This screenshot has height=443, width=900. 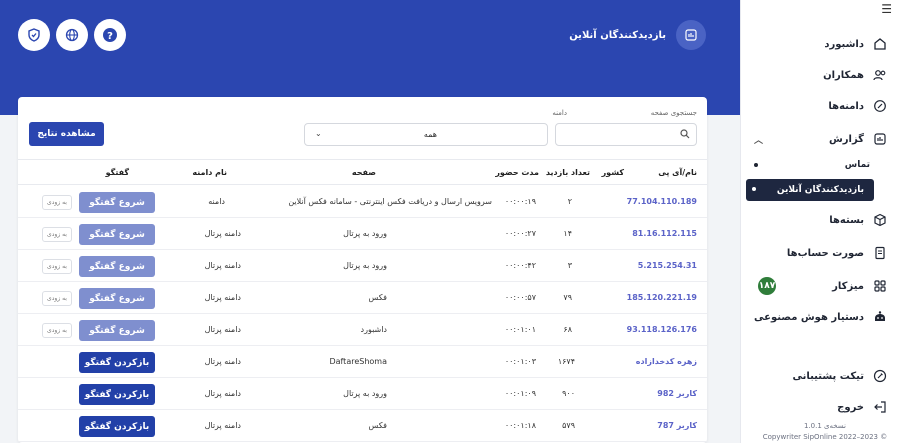 I want to click on visit-duration: ۰۰:۰۰:۵۷, so click(x=520, y=297).